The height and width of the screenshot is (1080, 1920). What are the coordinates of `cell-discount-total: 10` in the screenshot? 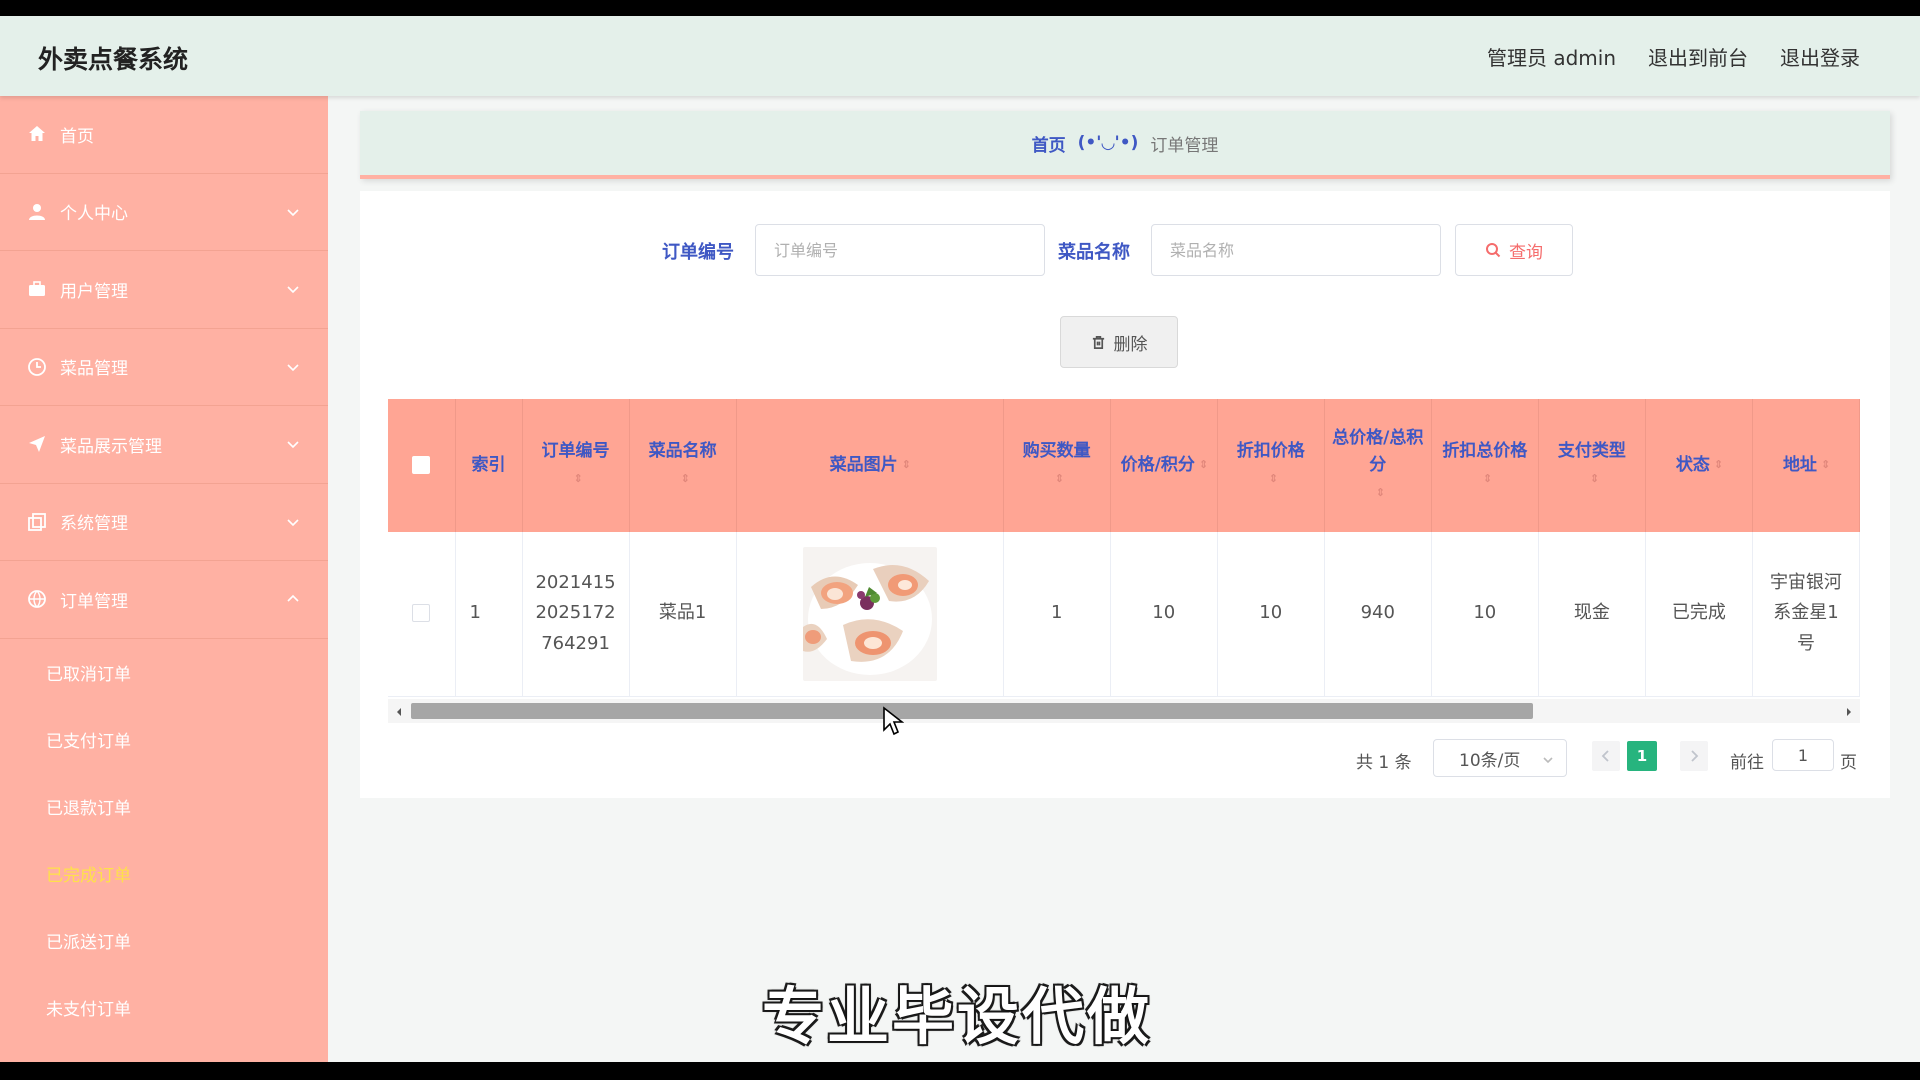 It's located at (1485, 614).